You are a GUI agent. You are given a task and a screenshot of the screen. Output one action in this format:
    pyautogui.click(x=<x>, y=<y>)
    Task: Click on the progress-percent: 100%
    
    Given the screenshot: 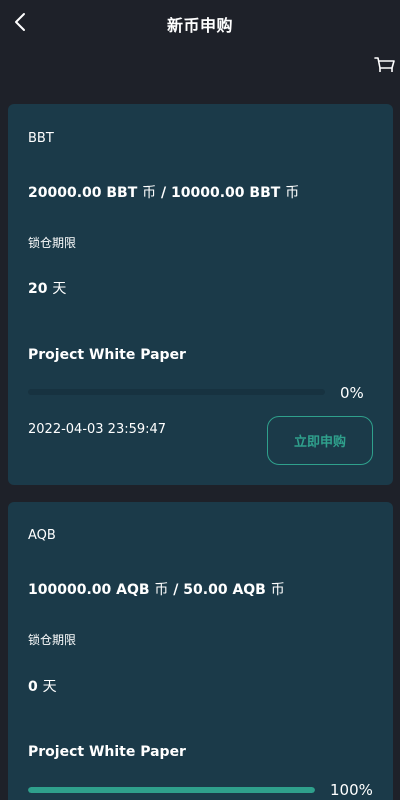 What is the action you would take?
    pyautogui.click(x=351, y=790)
    